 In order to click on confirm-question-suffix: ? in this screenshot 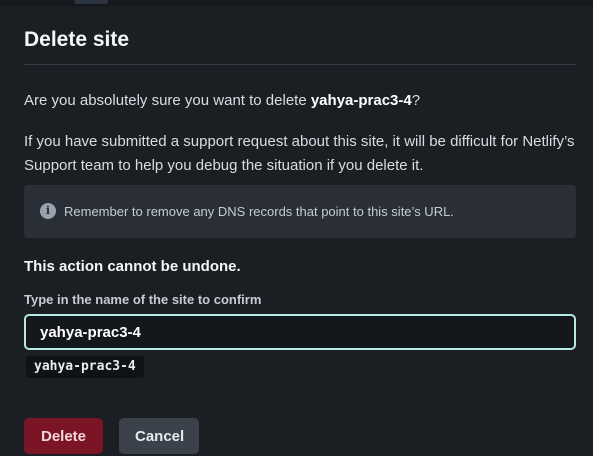, I will do `click(416, 100)`.